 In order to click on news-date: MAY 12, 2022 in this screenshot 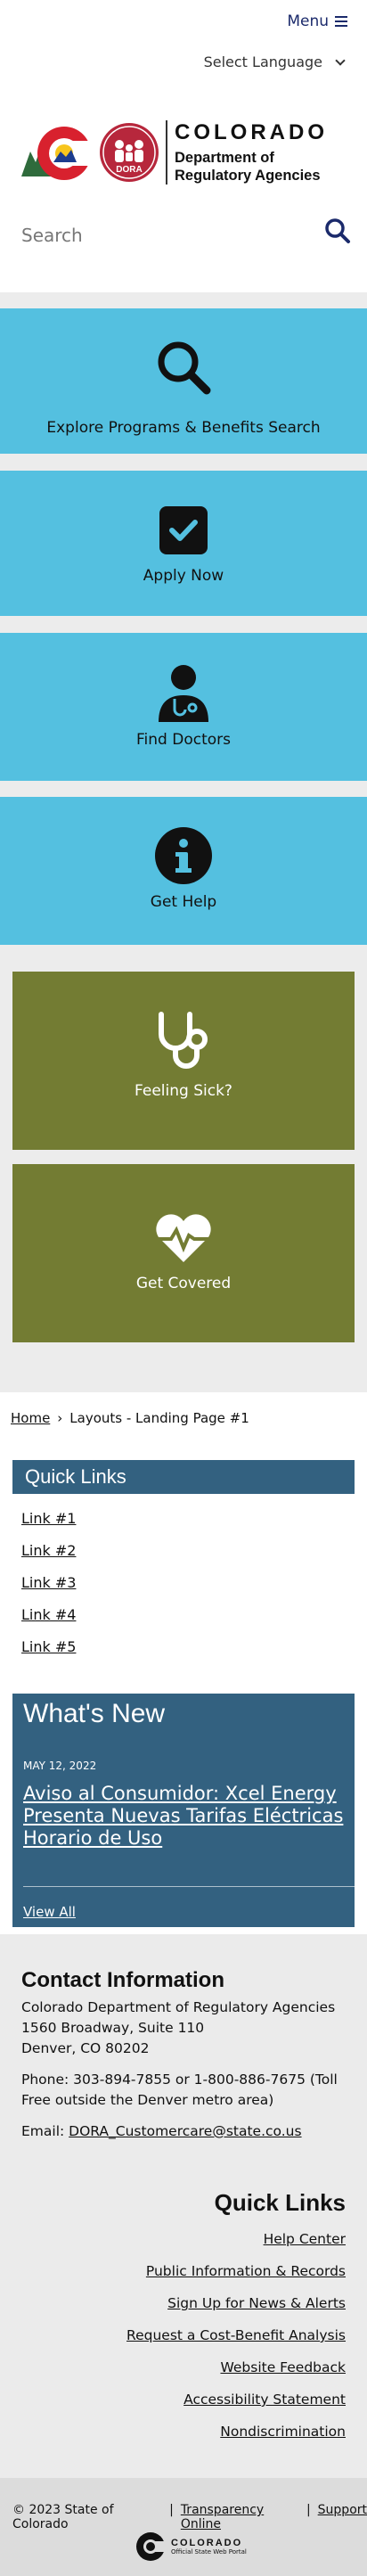, I will do `click(60, 1766)`.